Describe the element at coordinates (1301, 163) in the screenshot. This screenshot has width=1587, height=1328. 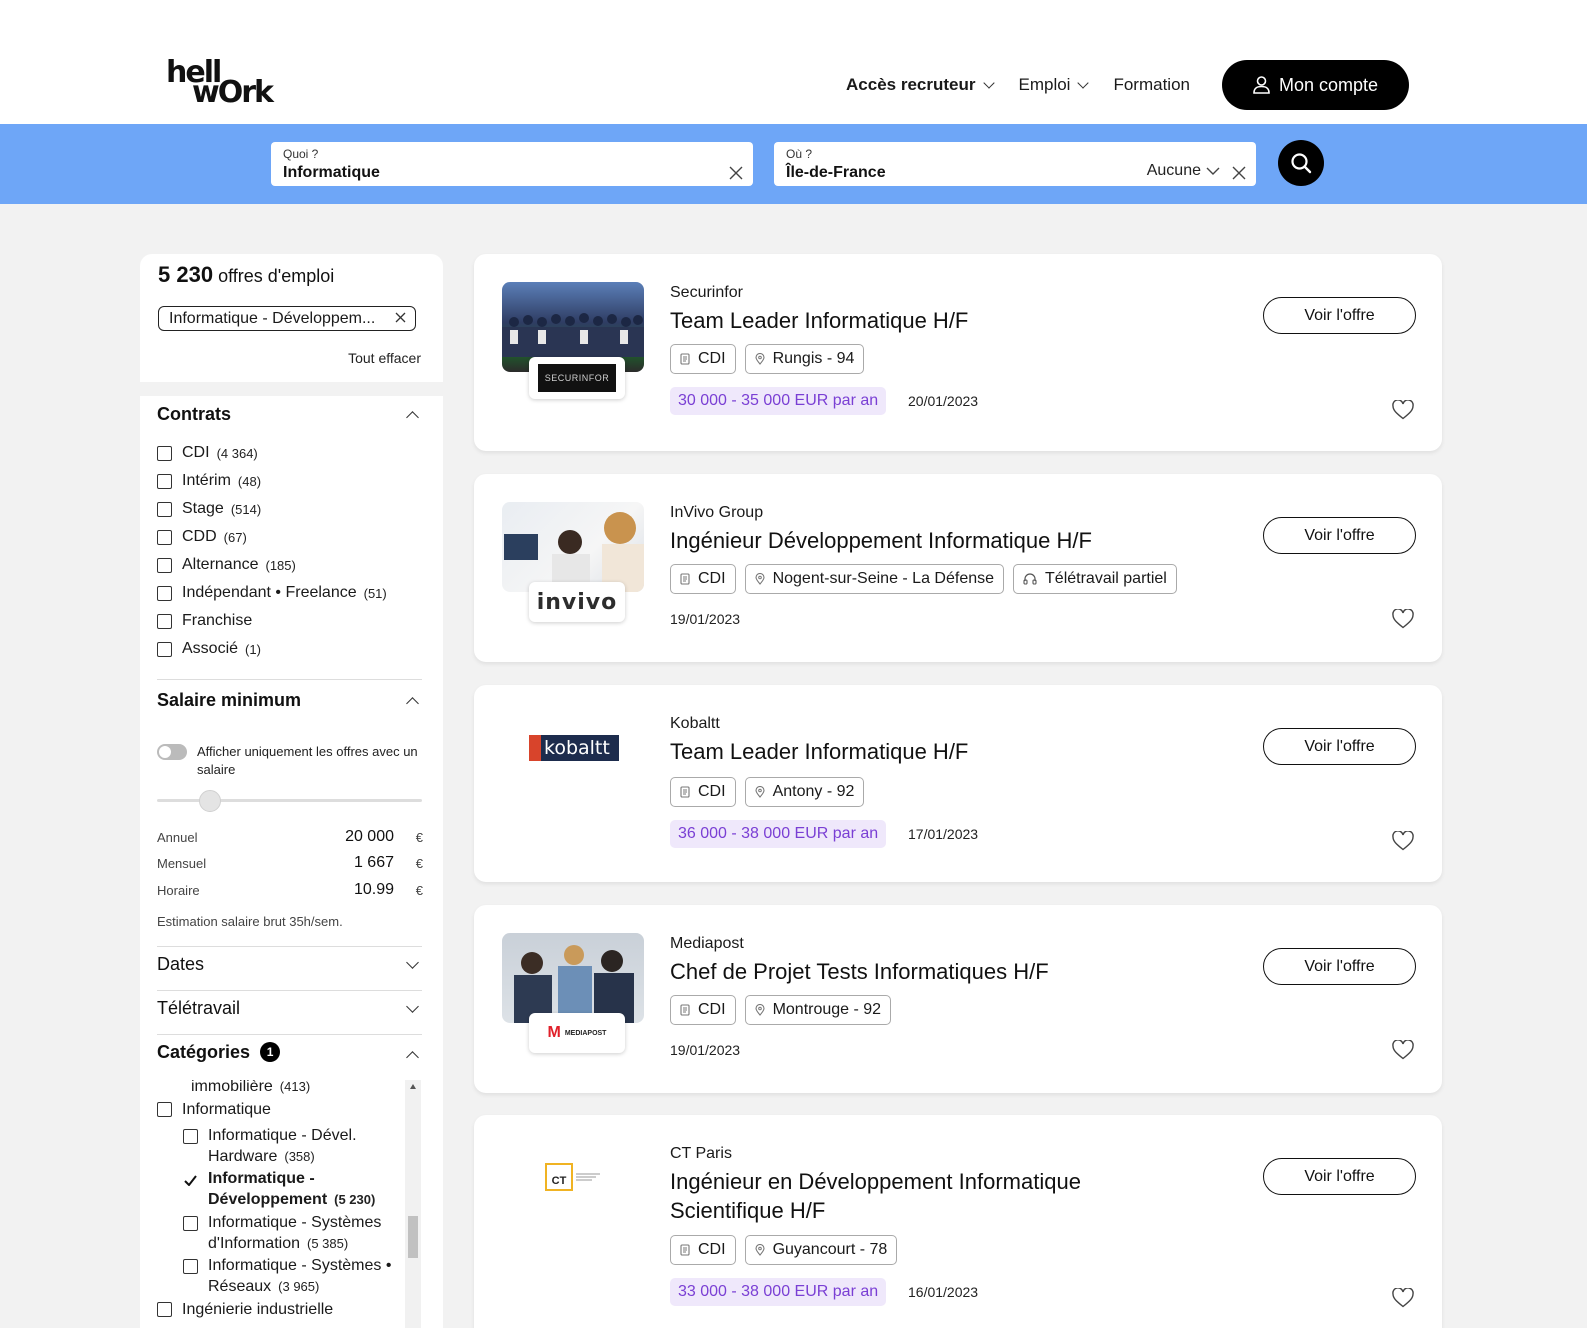
I see `search-button` at that location.